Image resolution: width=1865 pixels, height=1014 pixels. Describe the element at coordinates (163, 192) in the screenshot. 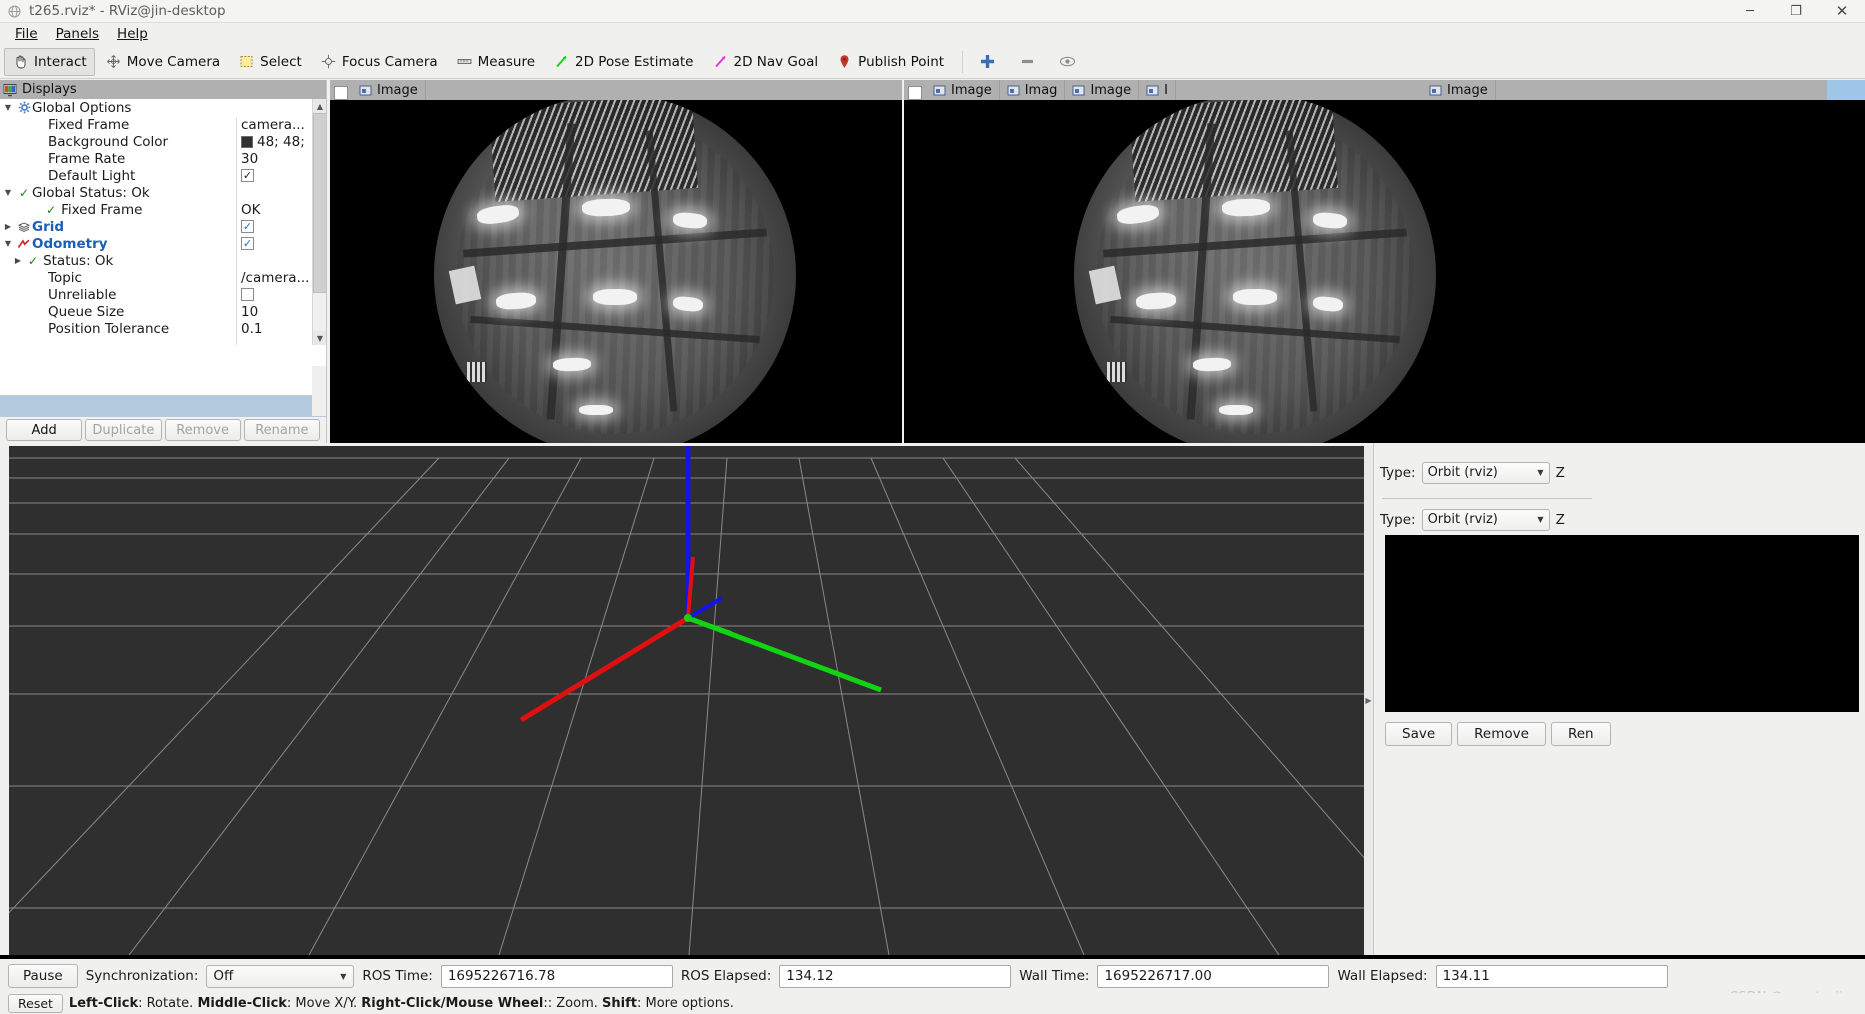

I see `tree-row-global-status: ▼ ✓ Global Status: Ok` at that location.